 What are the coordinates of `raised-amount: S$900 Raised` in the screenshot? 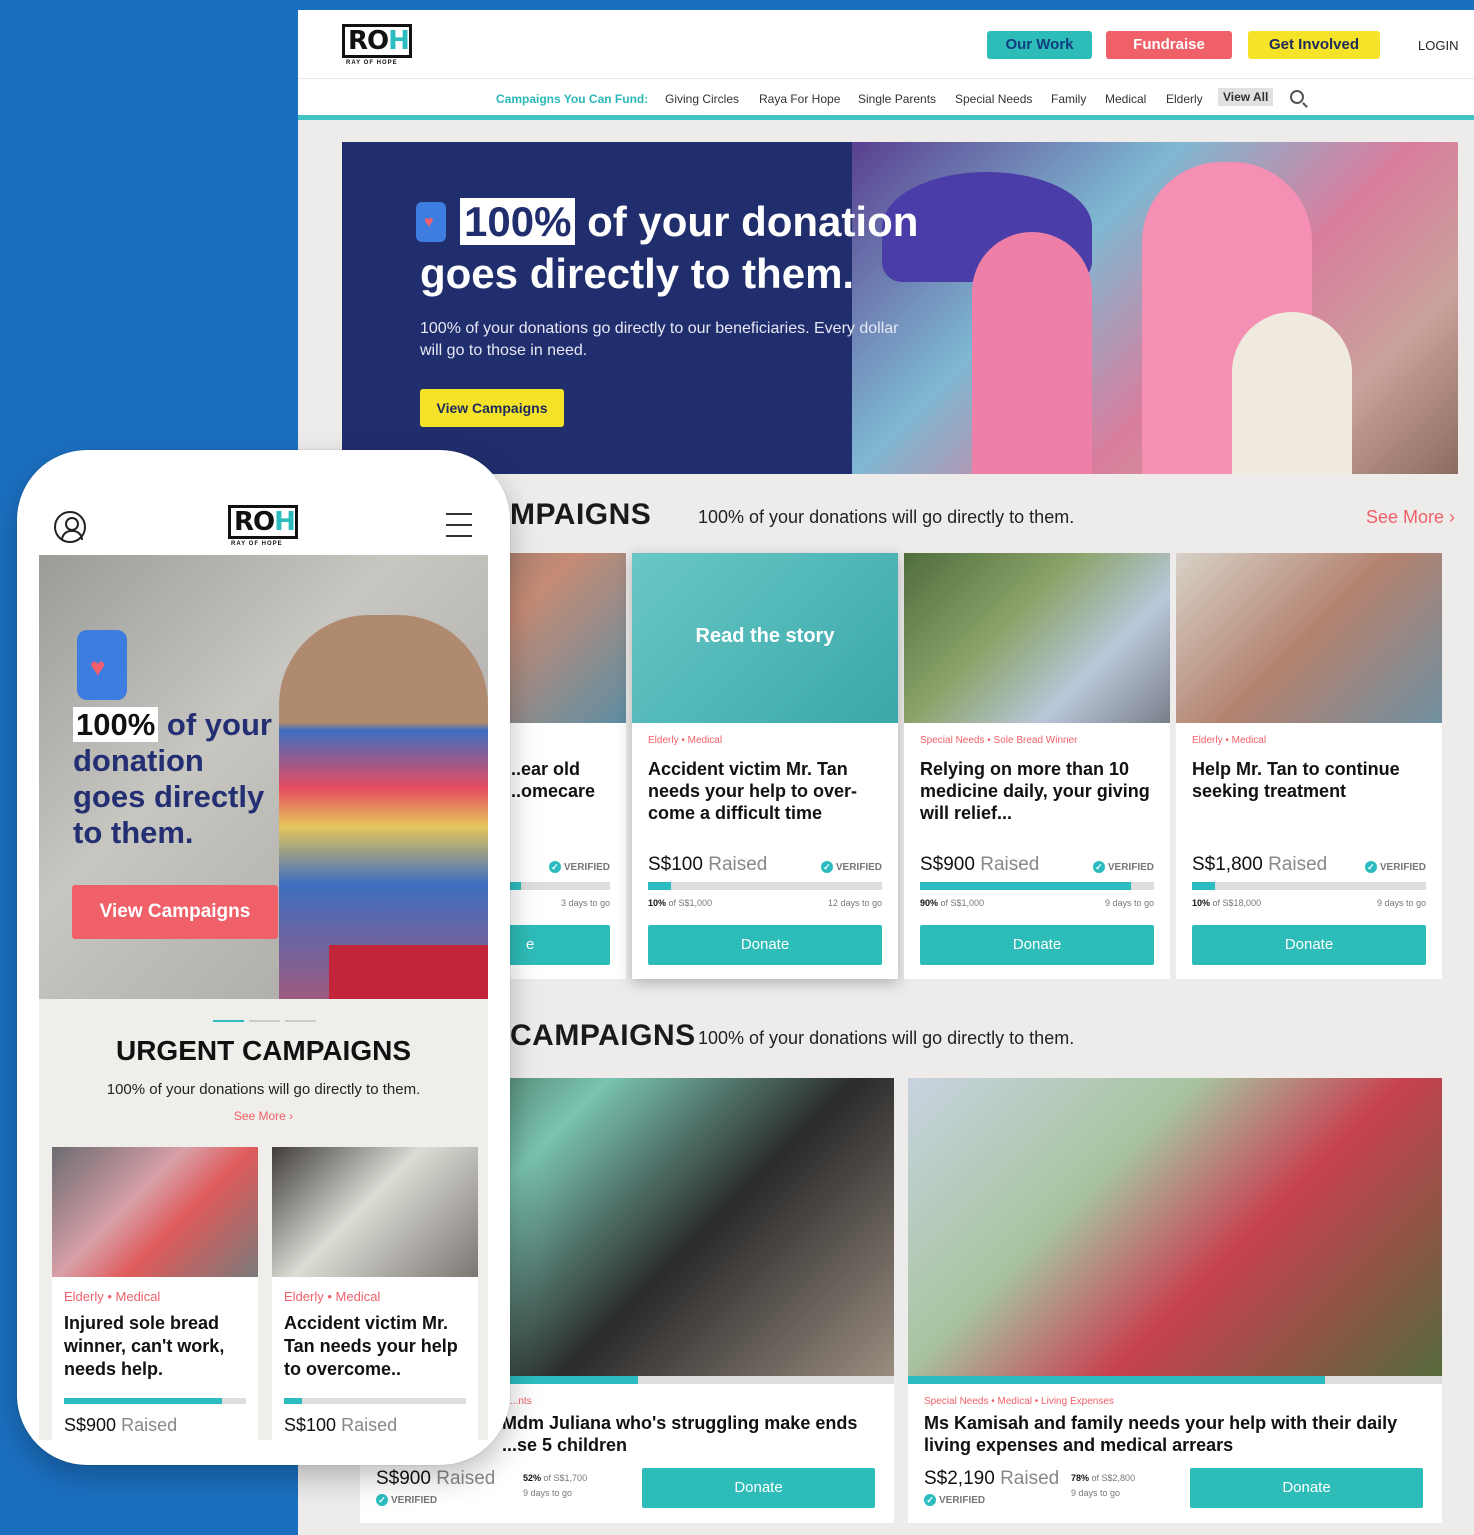 It's located at (120, 1425).